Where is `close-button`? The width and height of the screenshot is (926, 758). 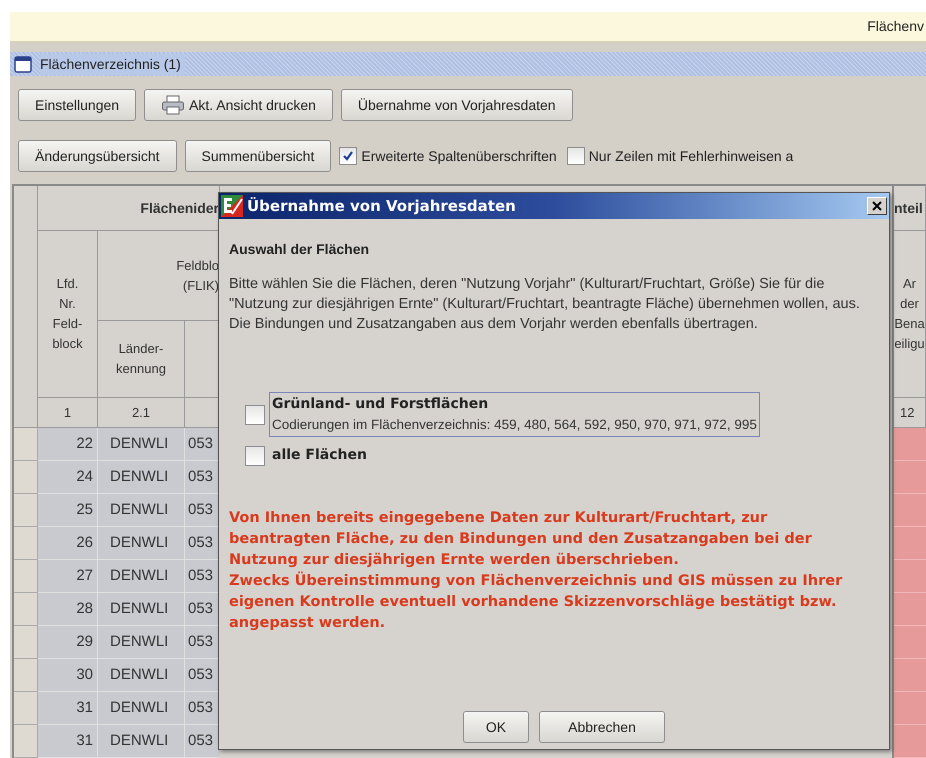
close-button is located at coordinates (877, 206).